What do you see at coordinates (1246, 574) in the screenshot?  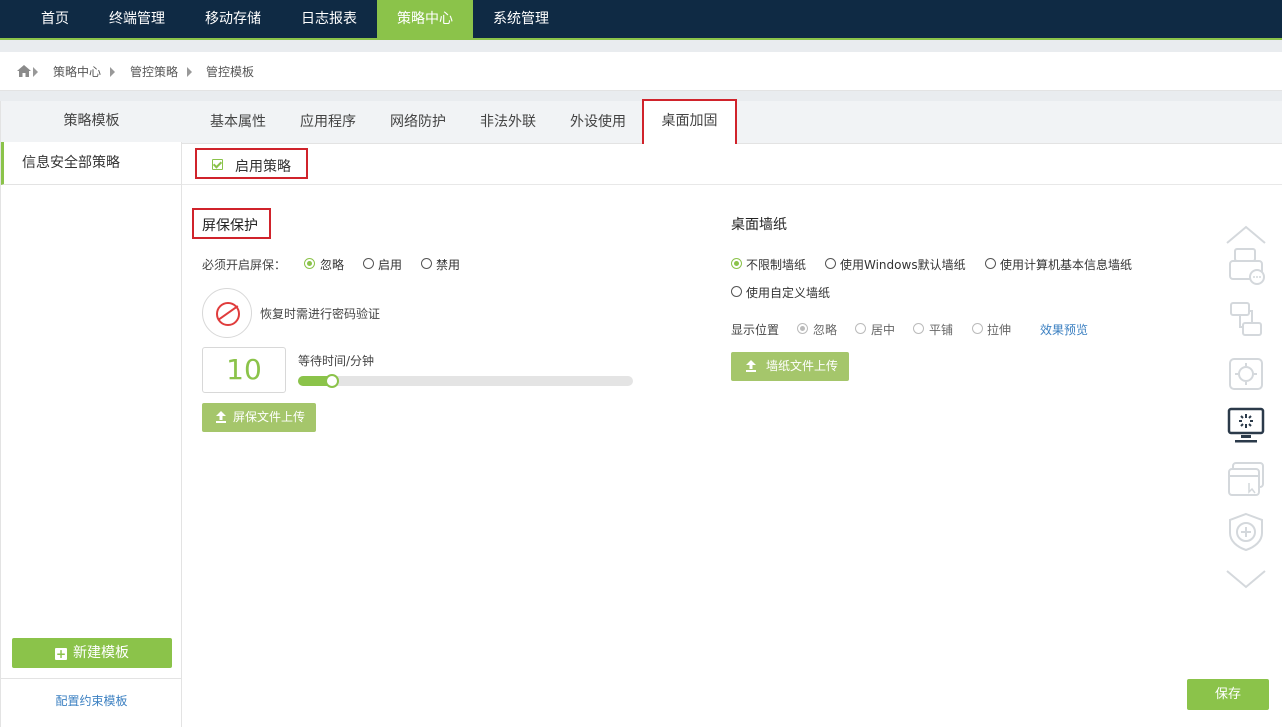 I see `chevron-down-icon` at bounding box center [1246, 574].